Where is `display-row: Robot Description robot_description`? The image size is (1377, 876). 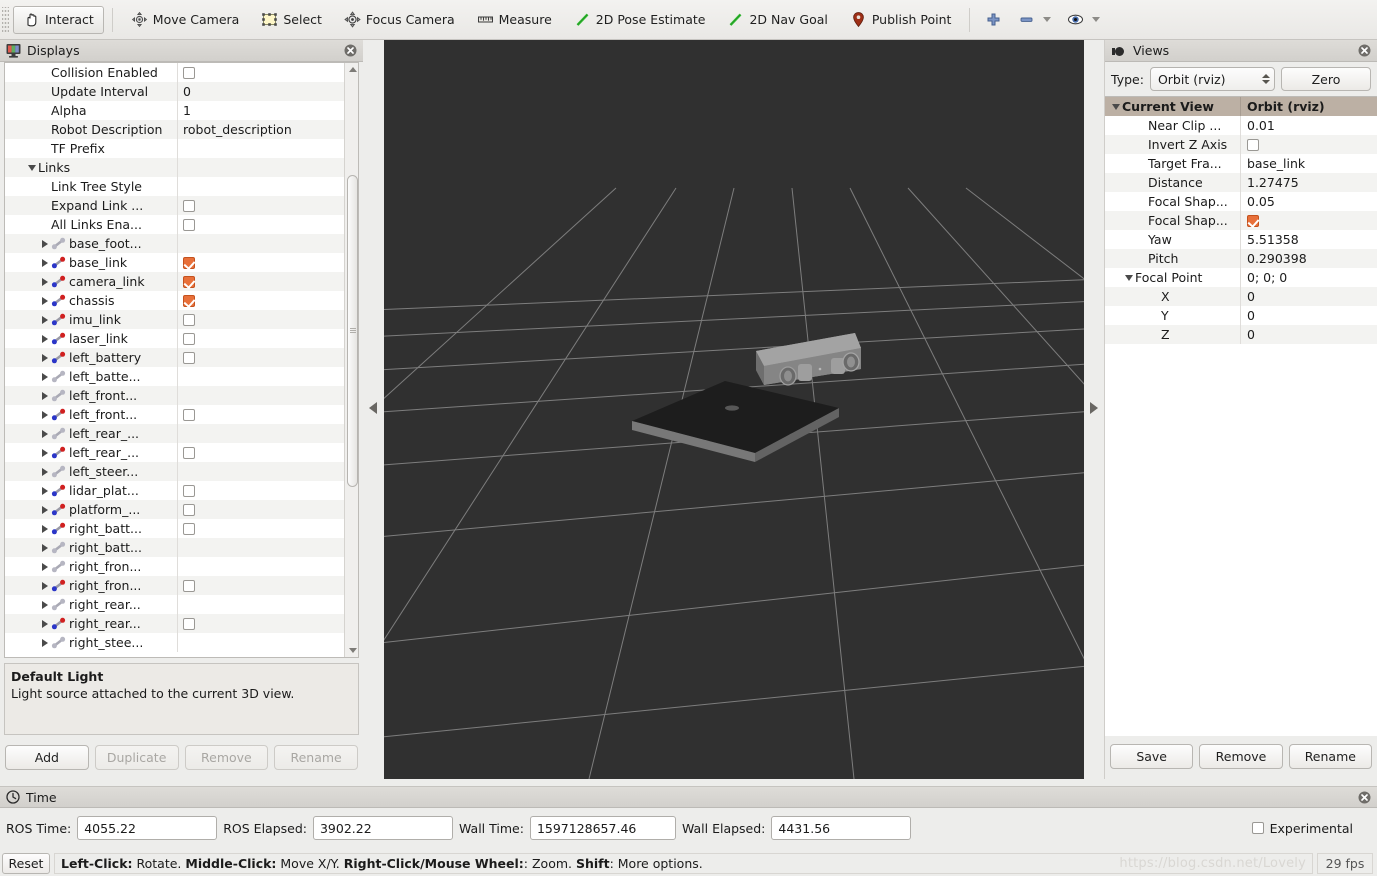
display-row: Robot Description robot_description is located at coordinates (181, 129).